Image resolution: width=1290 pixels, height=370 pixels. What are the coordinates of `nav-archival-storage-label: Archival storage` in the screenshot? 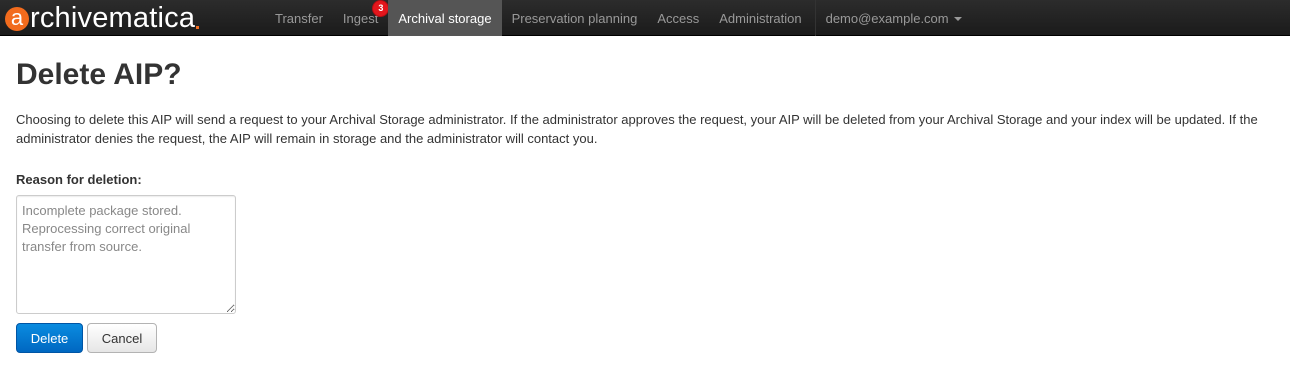 It's located at (445, 18).